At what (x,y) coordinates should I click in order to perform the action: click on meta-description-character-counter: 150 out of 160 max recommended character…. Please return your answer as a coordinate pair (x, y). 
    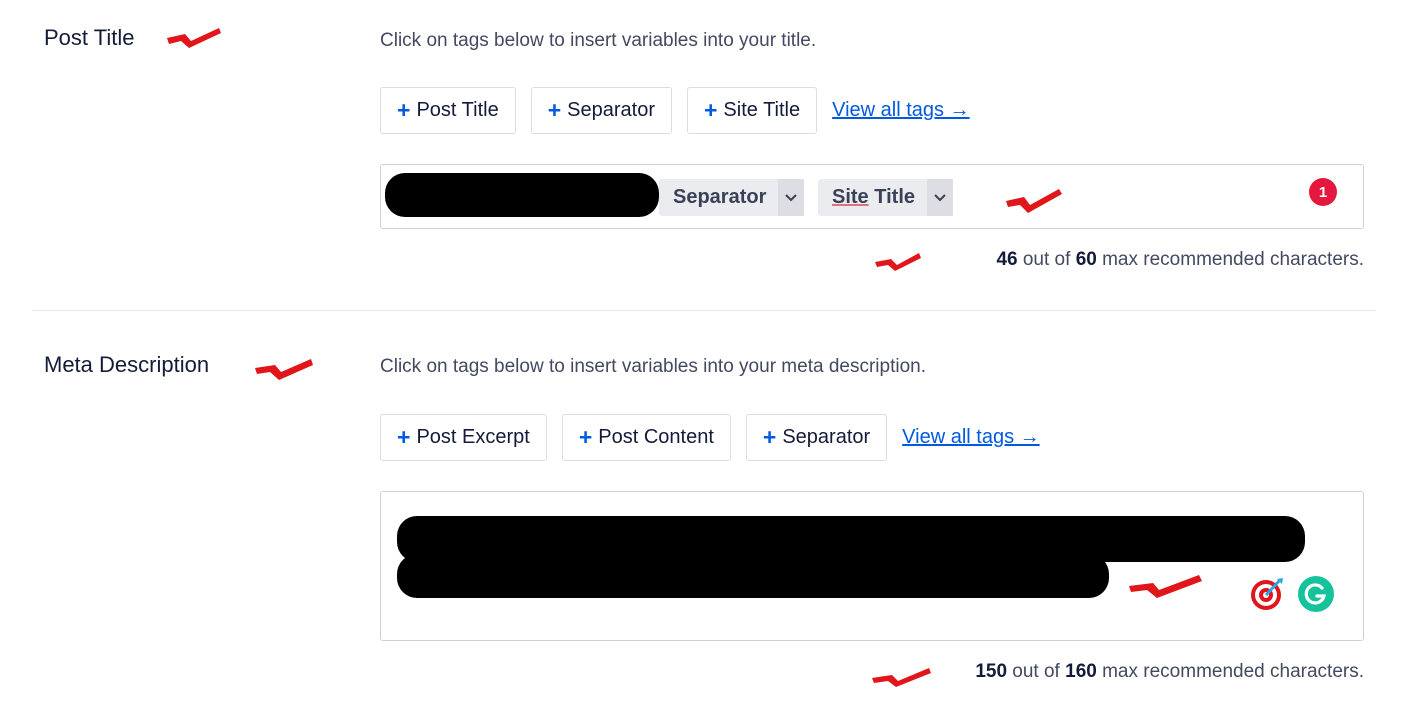
    Looking at the image, I should click on (1169, 671).